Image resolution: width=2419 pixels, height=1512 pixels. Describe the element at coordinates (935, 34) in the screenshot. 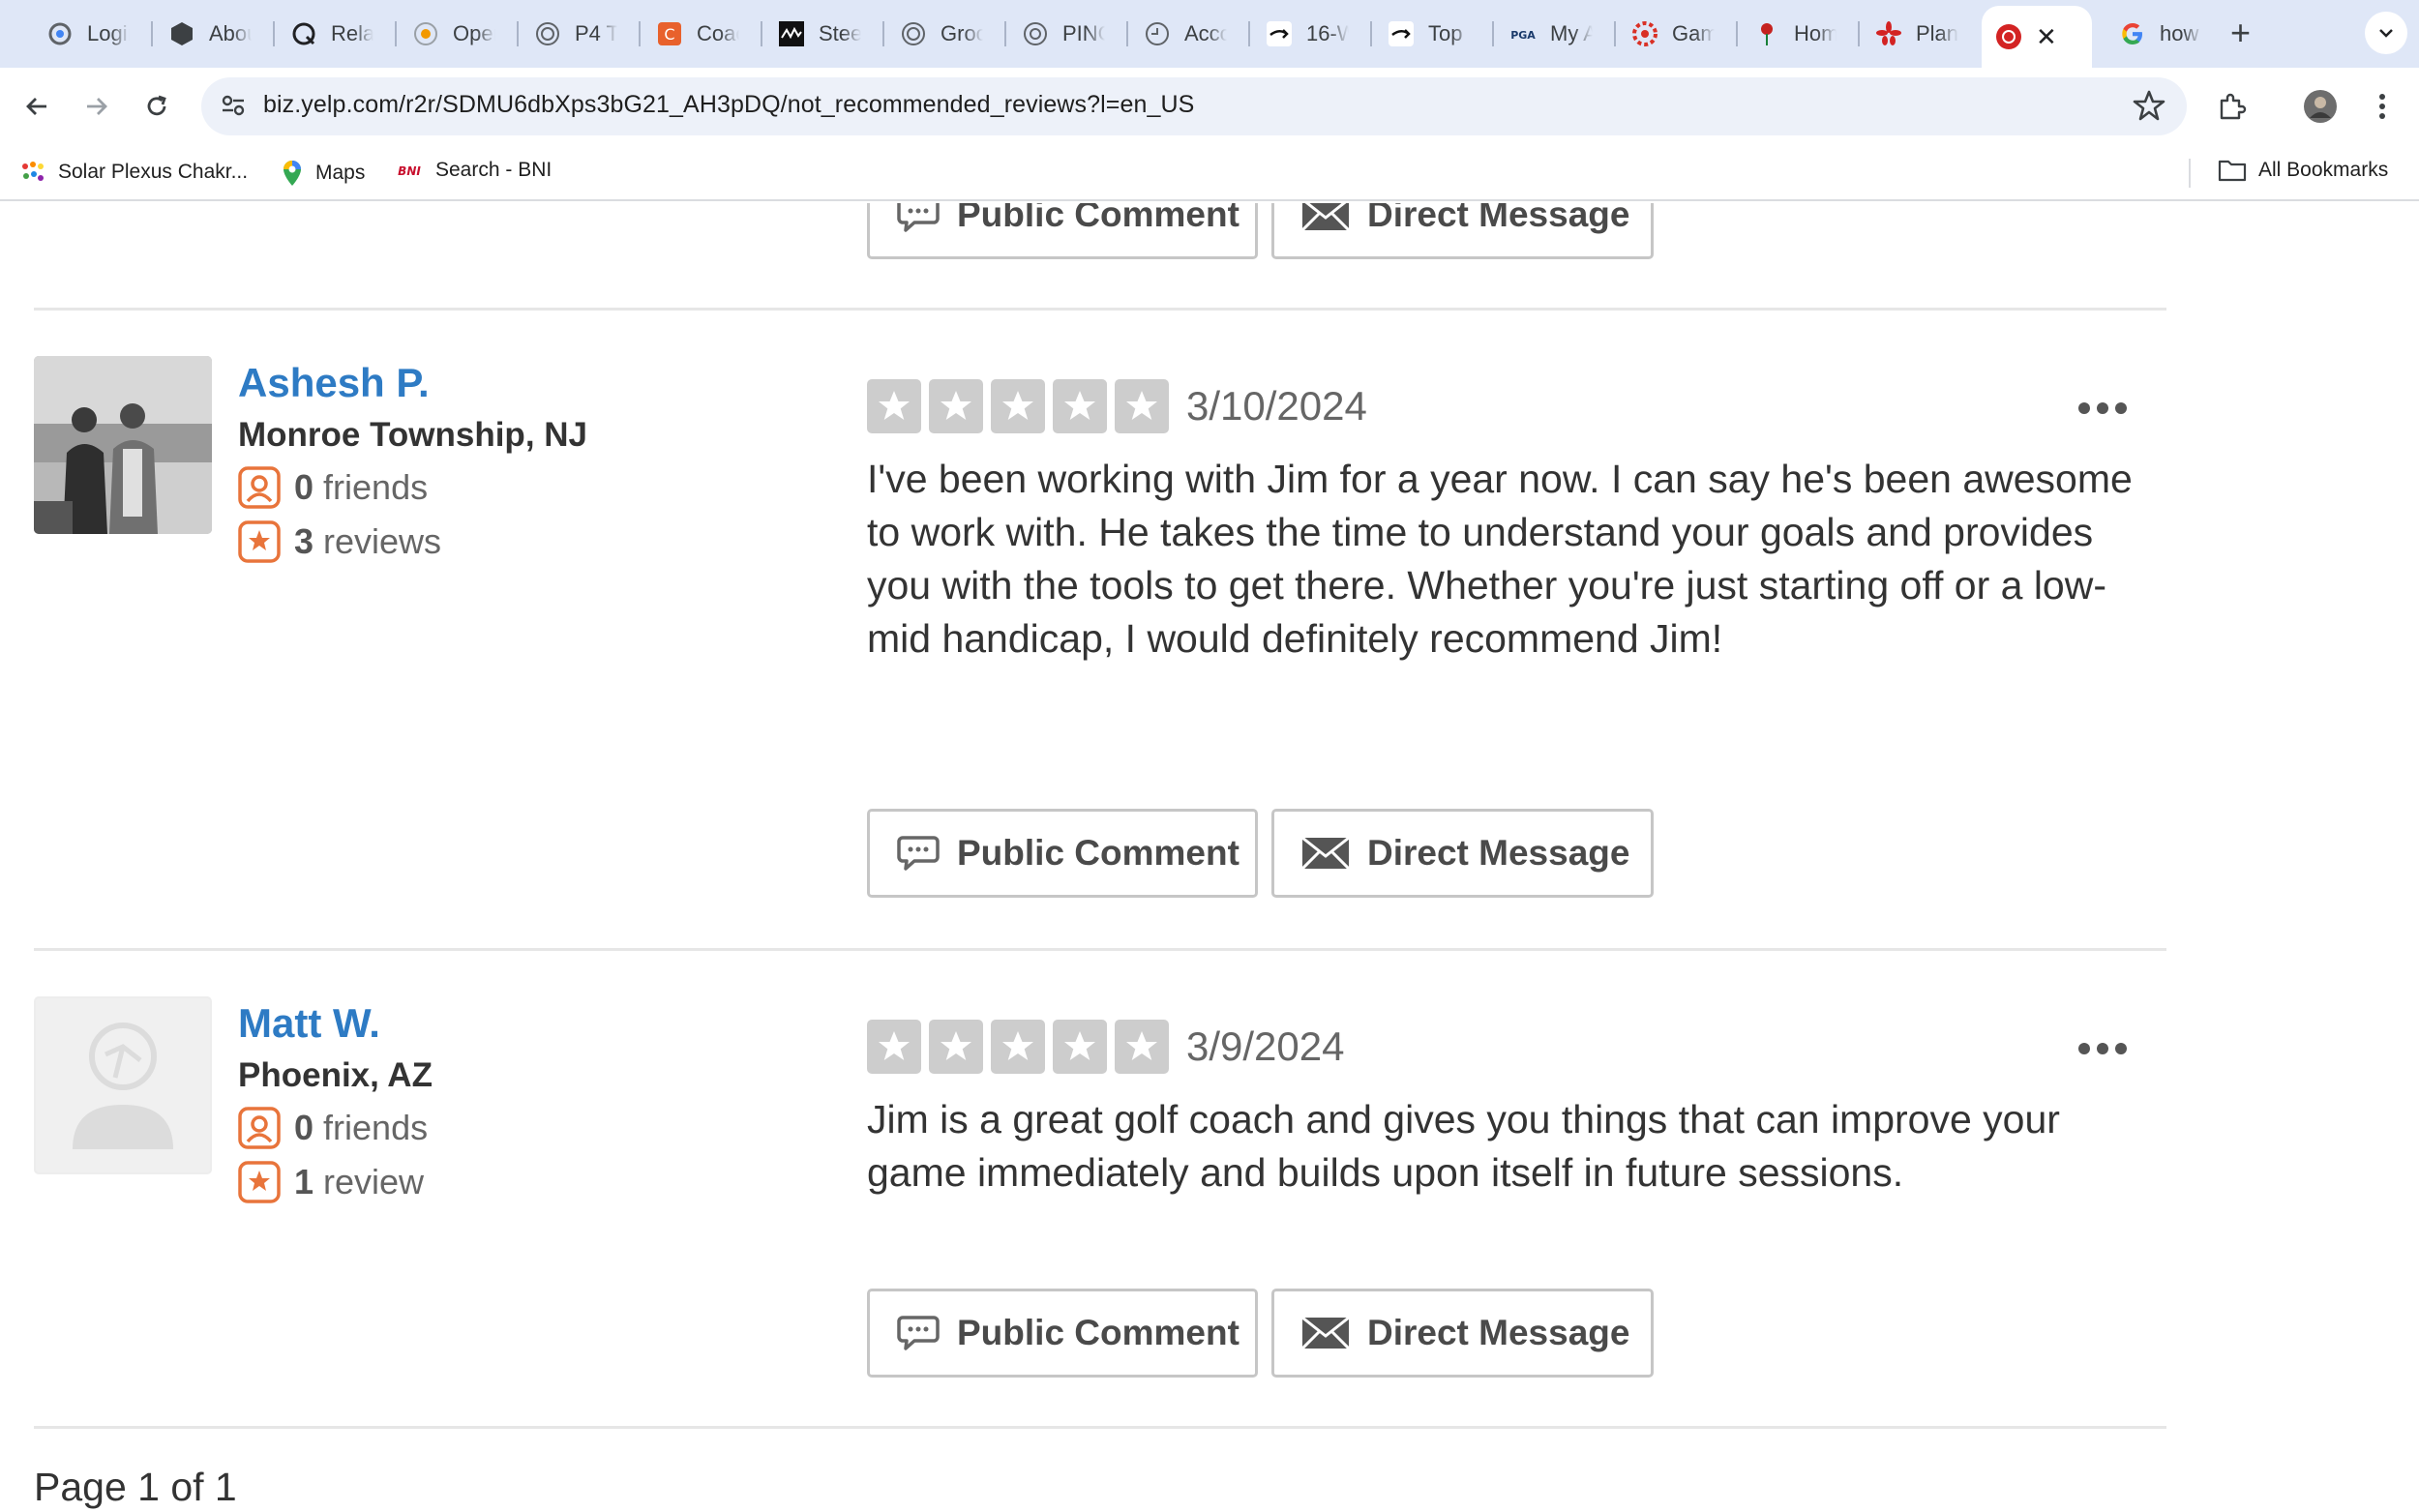

I see `tab-groo: Groo` at that location.